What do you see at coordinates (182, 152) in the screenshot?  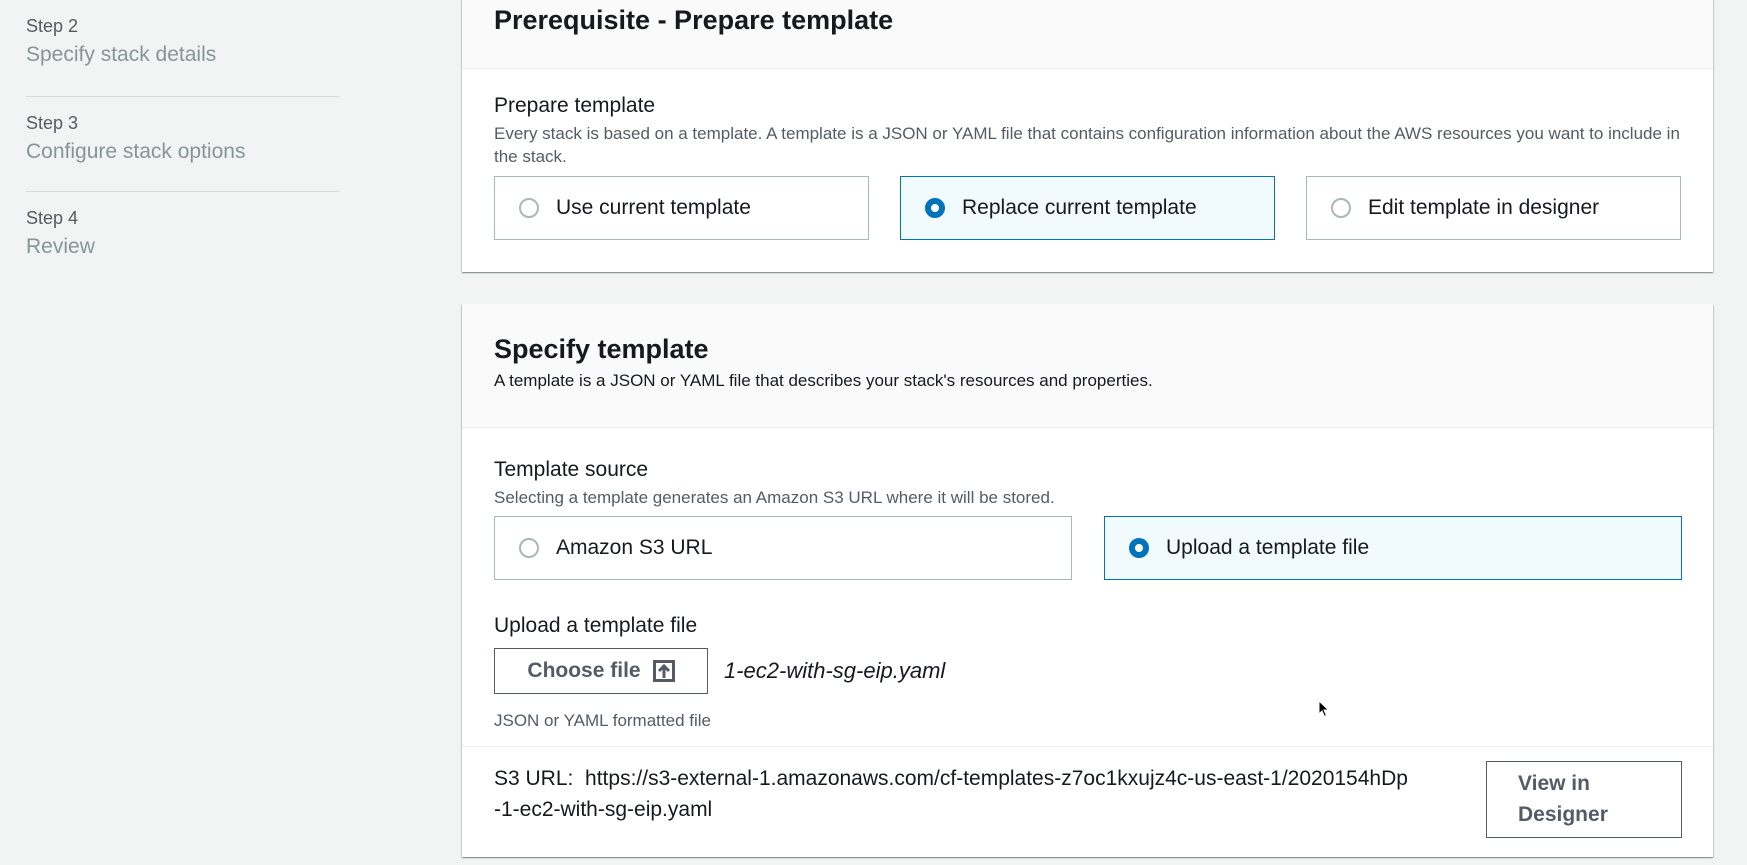 I see `step-title-configure-stack-options: Configure stack options` at bounding box center [182, 152].